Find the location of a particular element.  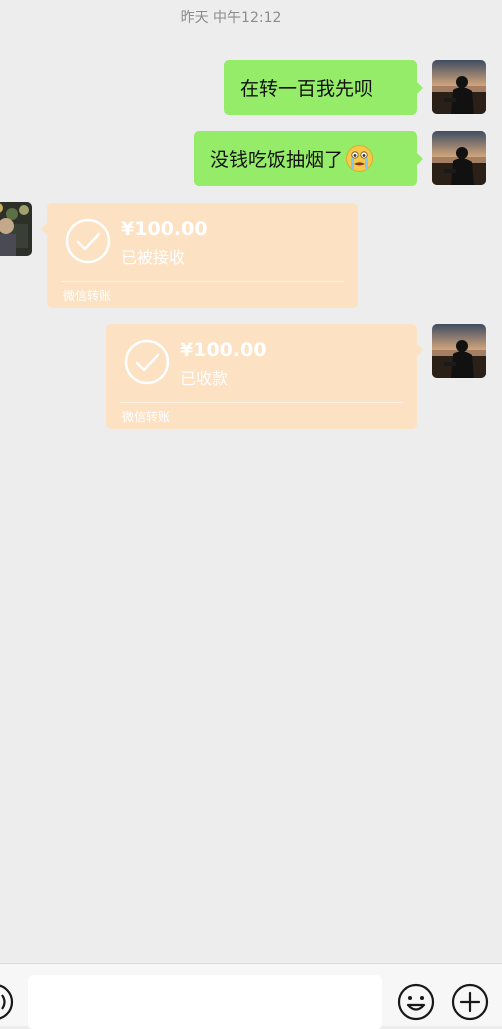

emoji-icon is located at coordinates (416, 1002).